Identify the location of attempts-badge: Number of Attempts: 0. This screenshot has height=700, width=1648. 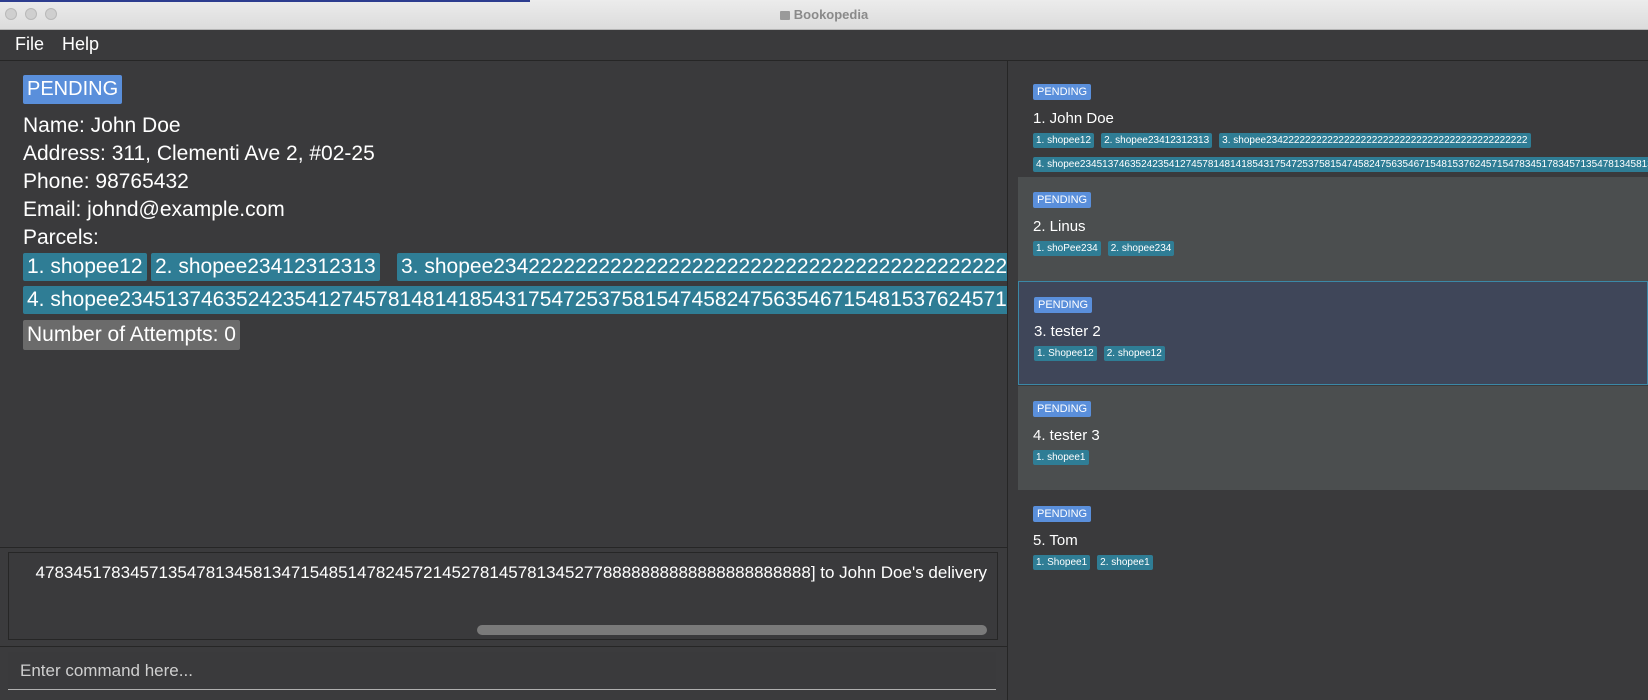
(131, 335).